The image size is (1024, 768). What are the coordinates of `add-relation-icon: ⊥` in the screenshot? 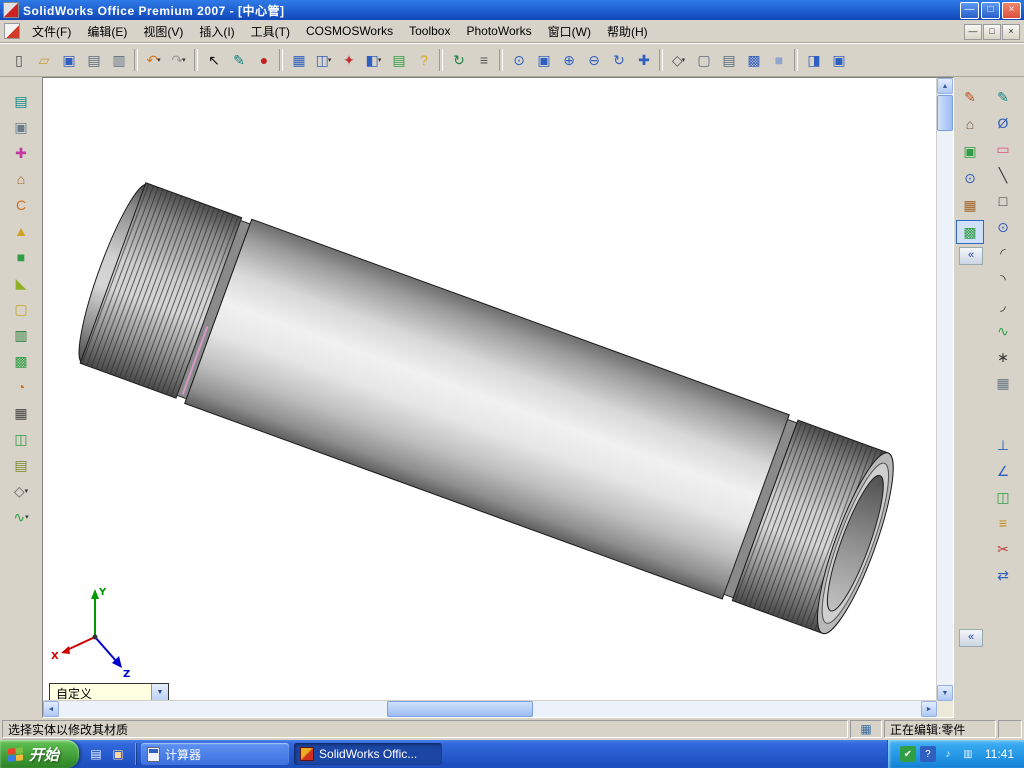 It's located at (1003, 445).